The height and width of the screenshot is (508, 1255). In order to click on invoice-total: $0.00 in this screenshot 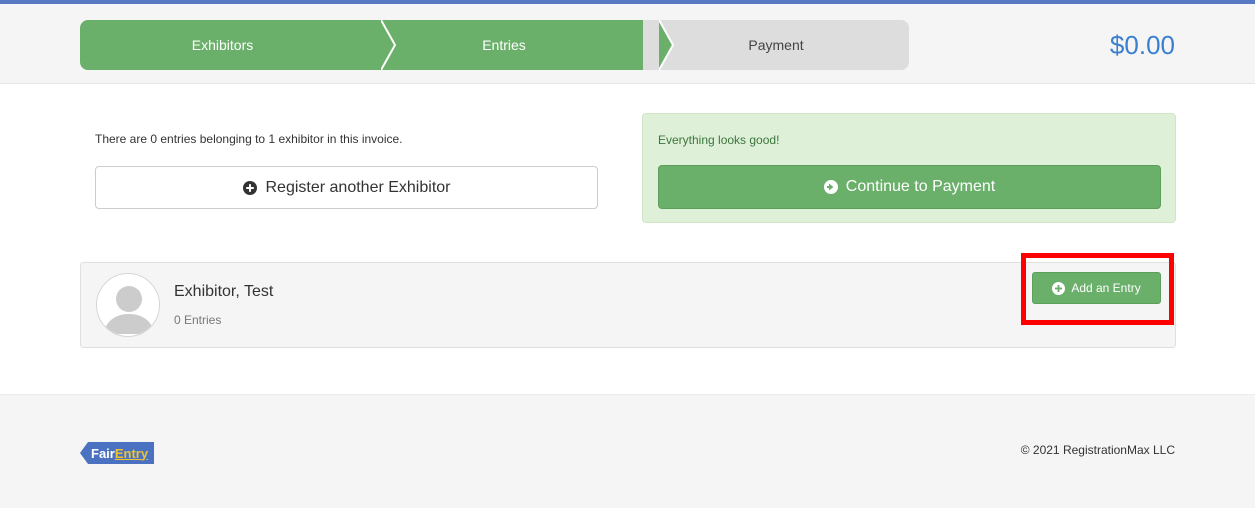, I will do `click(1142, 45)`.